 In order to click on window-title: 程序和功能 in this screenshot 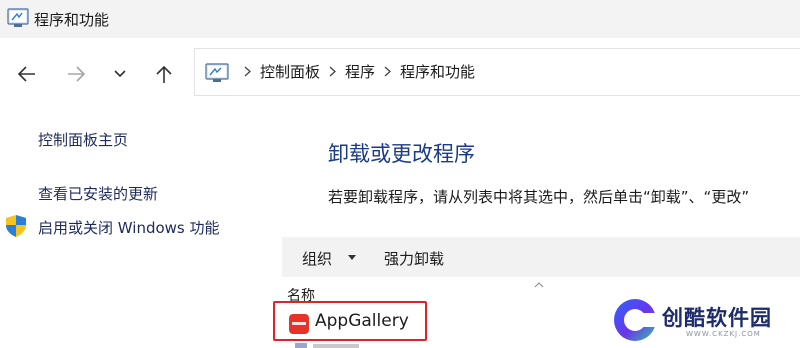, I will do `click(72, 20)`.